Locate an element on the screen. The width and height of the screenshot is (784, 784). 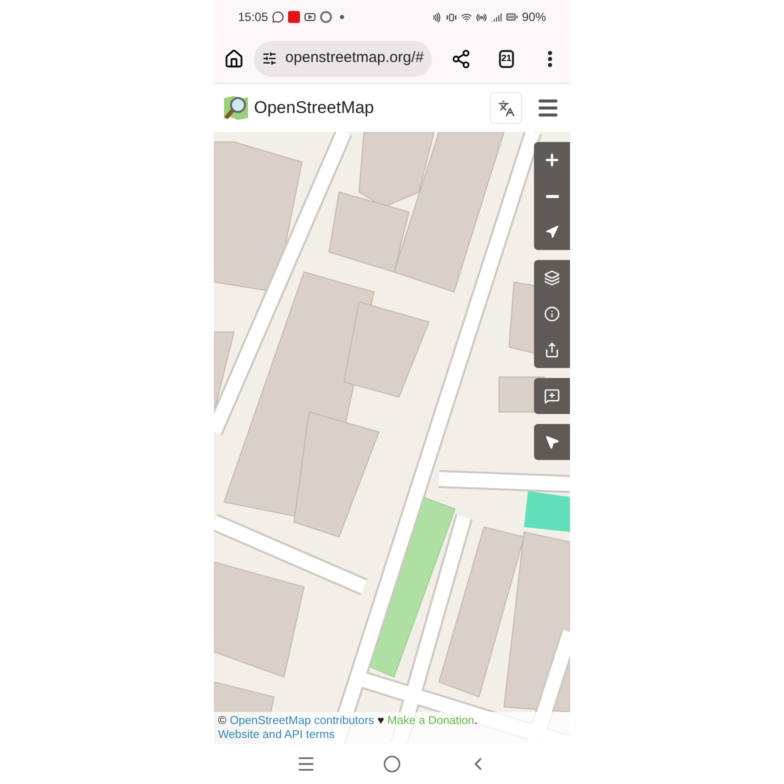
home-nav-button is located at coordinates (391, 764).